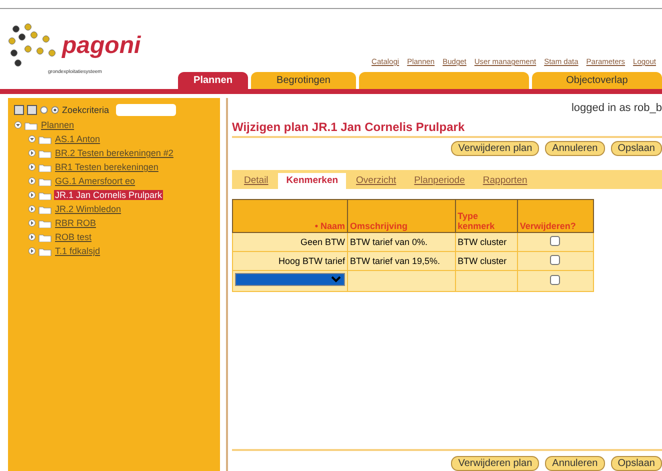  What do you see at coordinates (486, 216) in the screenshot?
I see `column-header: Type kenmerk` at bounding box center [486, 216].